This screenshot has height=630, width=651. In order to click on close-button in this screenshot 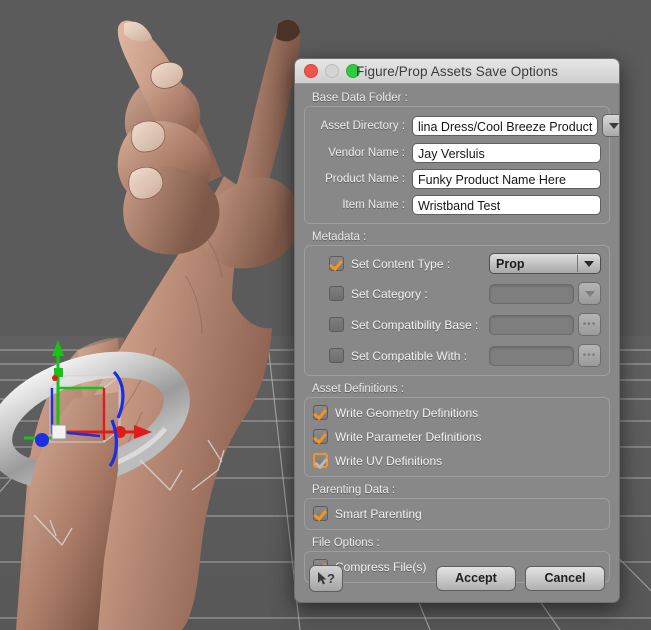, I will do `click(311, 71)`.